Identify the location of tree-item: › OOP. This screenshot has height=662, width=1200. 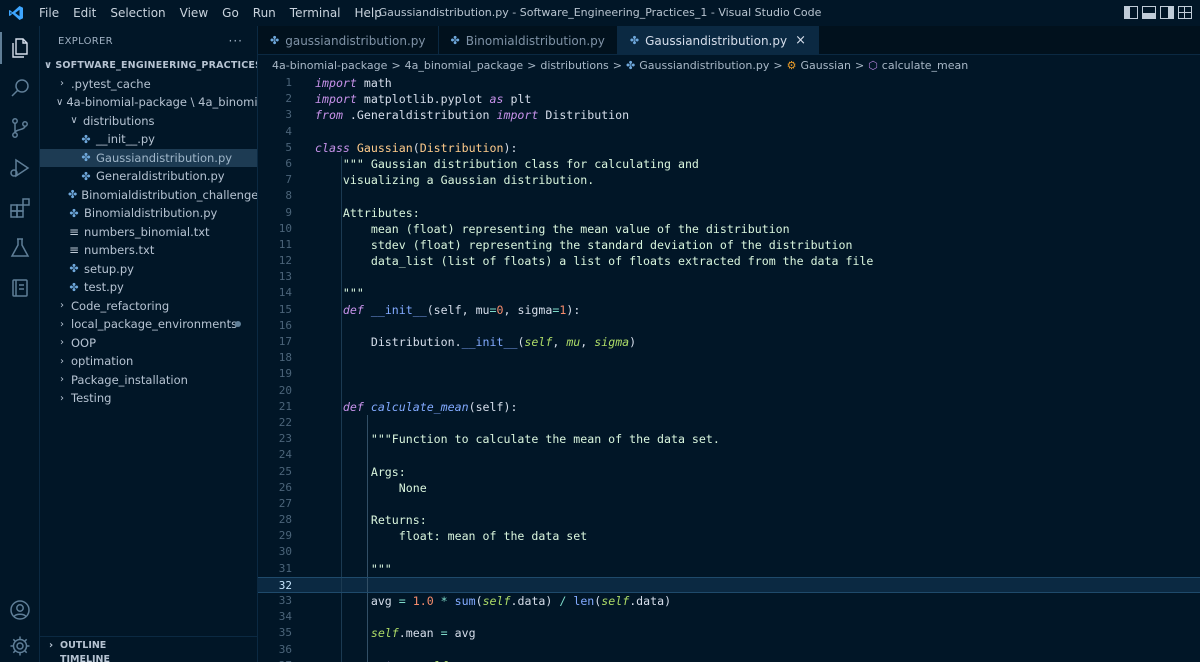
(148, 343).